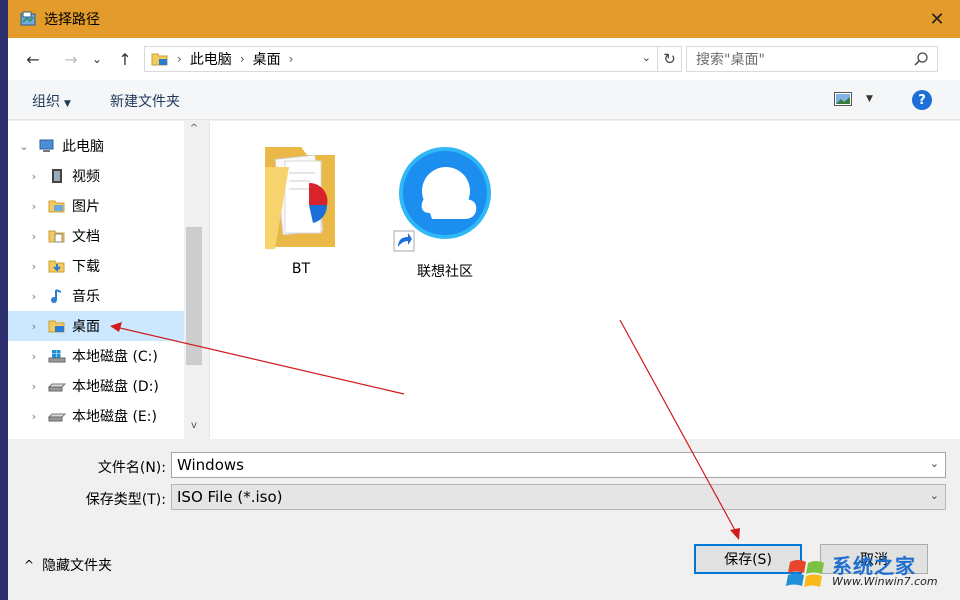  Describe the element at coordinates (57, 356) in the screenshot. I see `windows-drive-icon` at that location.